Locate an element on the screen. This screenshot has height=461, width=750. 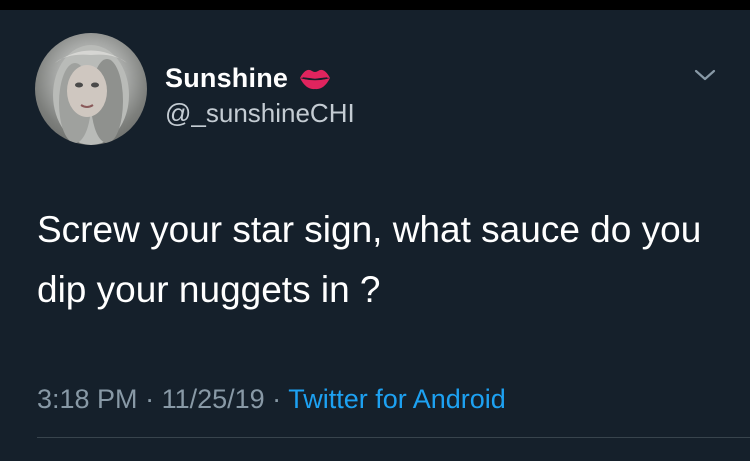
tweet-date: 11/25/19 is located at coordinates (213, 399).